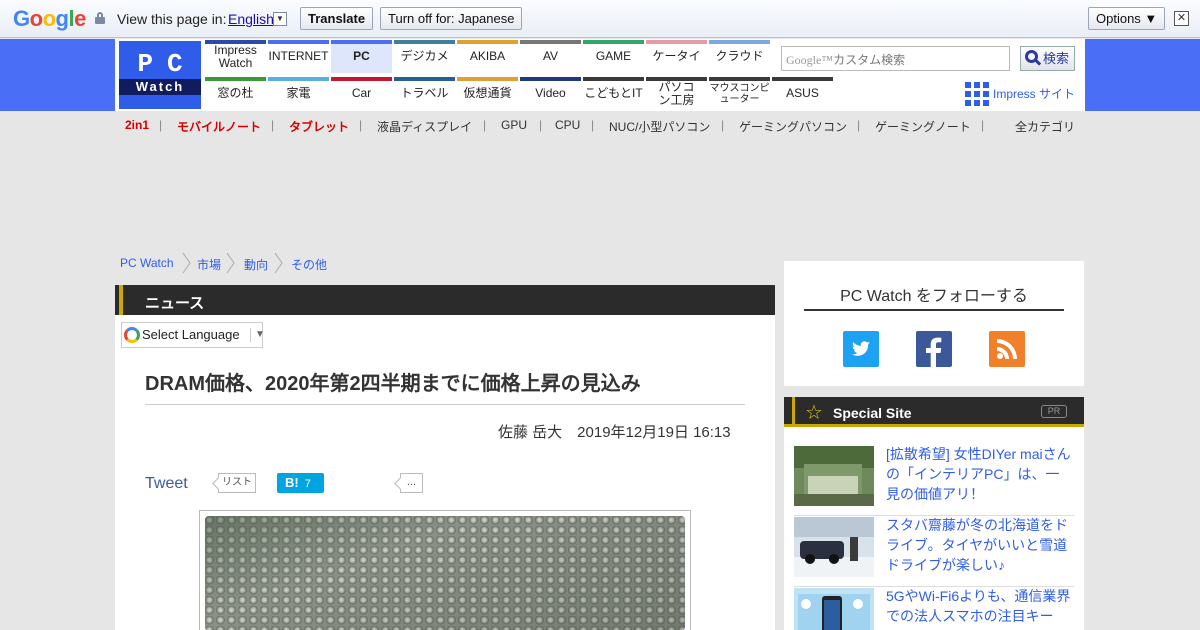 This screenshot has width=1200, height=630. What do you see at coordinates (1007, 349) in the screenshot?
I see `rss-icon` at bounding box center [1007, 349].